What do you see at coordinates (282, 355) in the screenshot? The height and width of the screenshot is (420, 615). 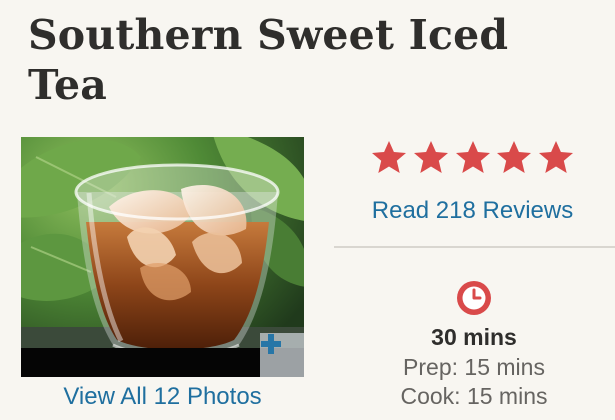 I see `enlarge-photo-button` at bounding box center [282, 355].